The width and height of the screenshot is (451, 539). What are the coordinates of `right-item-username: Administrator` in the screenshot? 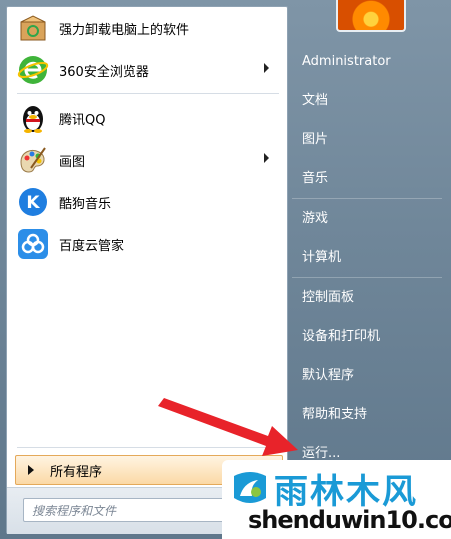 It's located at (372, 62).